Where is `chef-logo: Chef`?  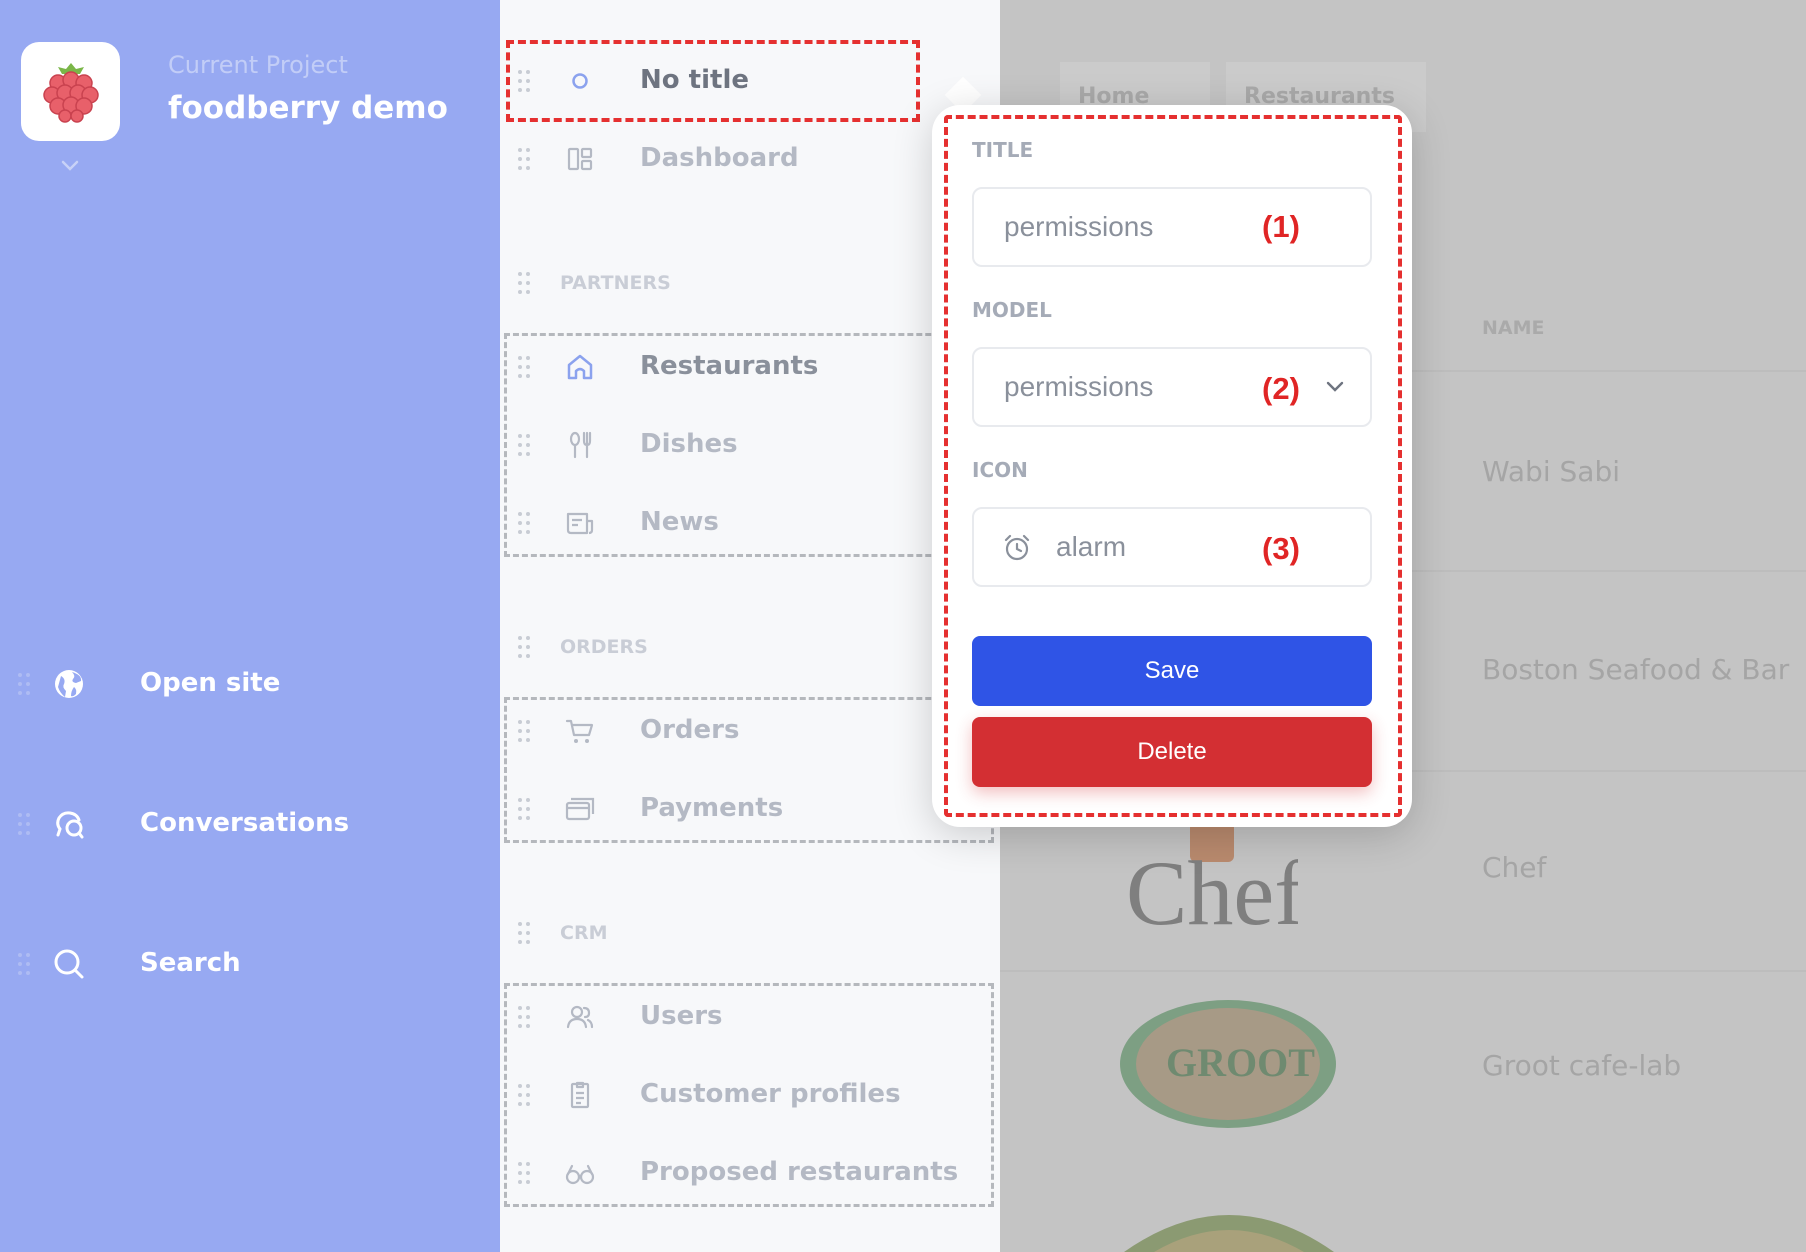
chef-logo: Chef is located at coordinates (1211, 882).